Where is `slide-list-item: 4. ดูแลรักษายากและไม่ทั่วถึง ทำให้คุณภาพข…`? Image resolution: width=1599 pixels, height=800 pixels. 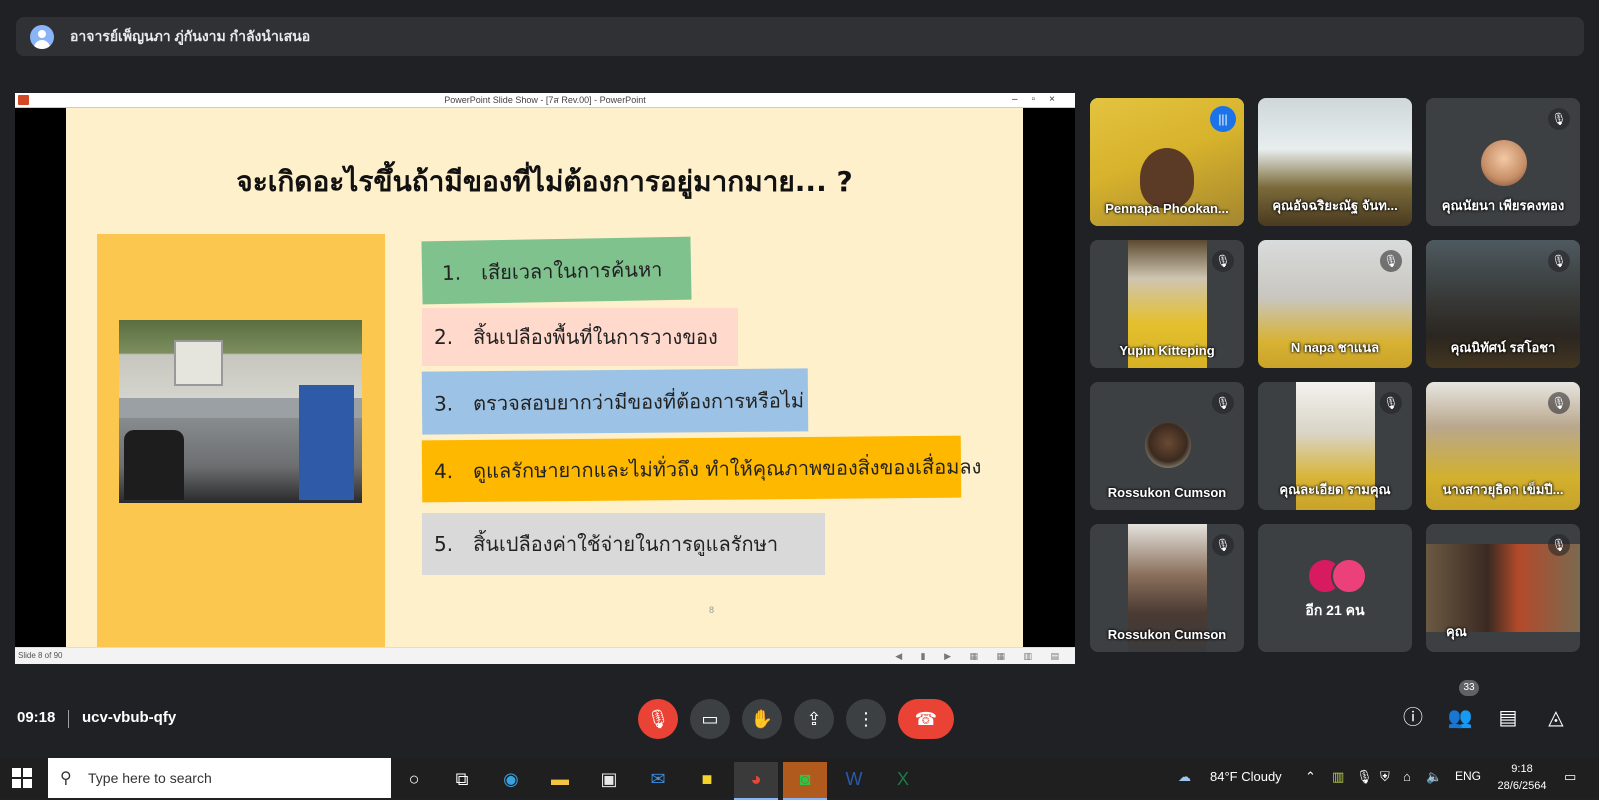 slide-list-item: 4. ดูแลรักษายากและไม่ทั่วถึง ทำให้คุณภาพข… is located at coordinates (701, 469).